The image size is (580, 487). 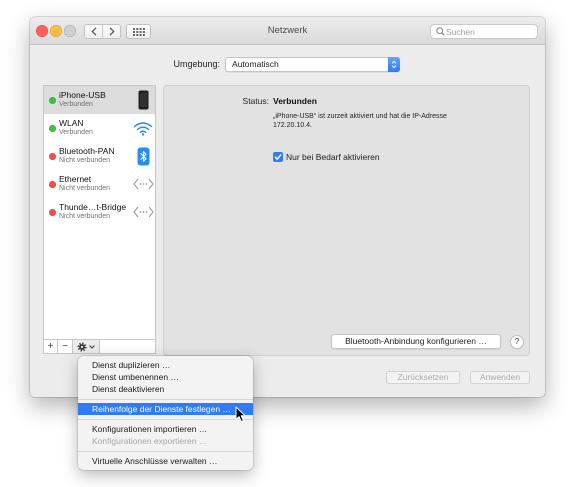 I want to click on chevron-left-icon, so click(x=93, y=31).